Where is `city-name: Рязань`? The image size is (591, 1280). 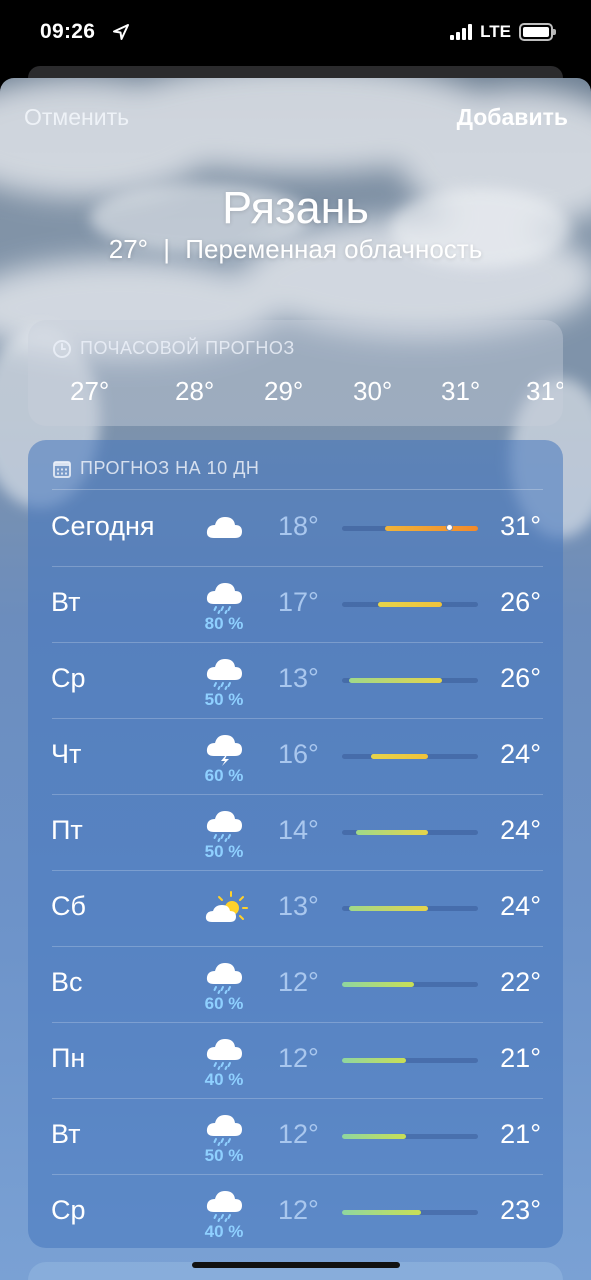 city-name: Рязань is located at coordinates (295, 207).